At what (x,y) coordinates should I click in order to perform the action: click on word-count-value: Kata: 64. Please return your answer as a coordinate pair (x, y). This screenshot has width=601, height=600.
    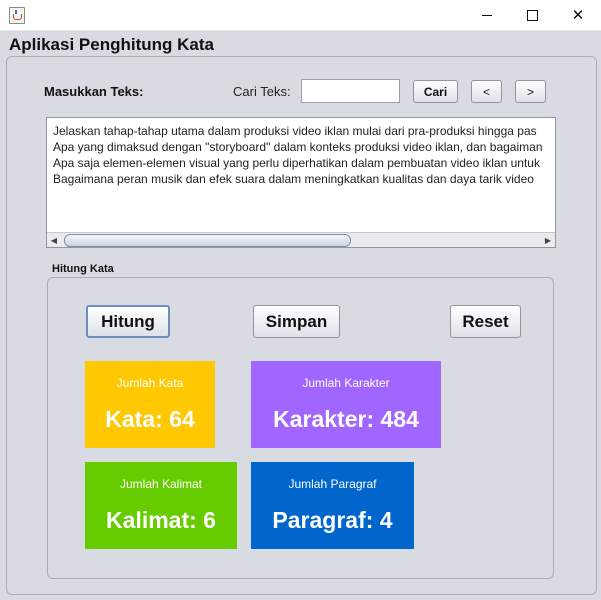
    Looking at the image, I should click on (150, 419).